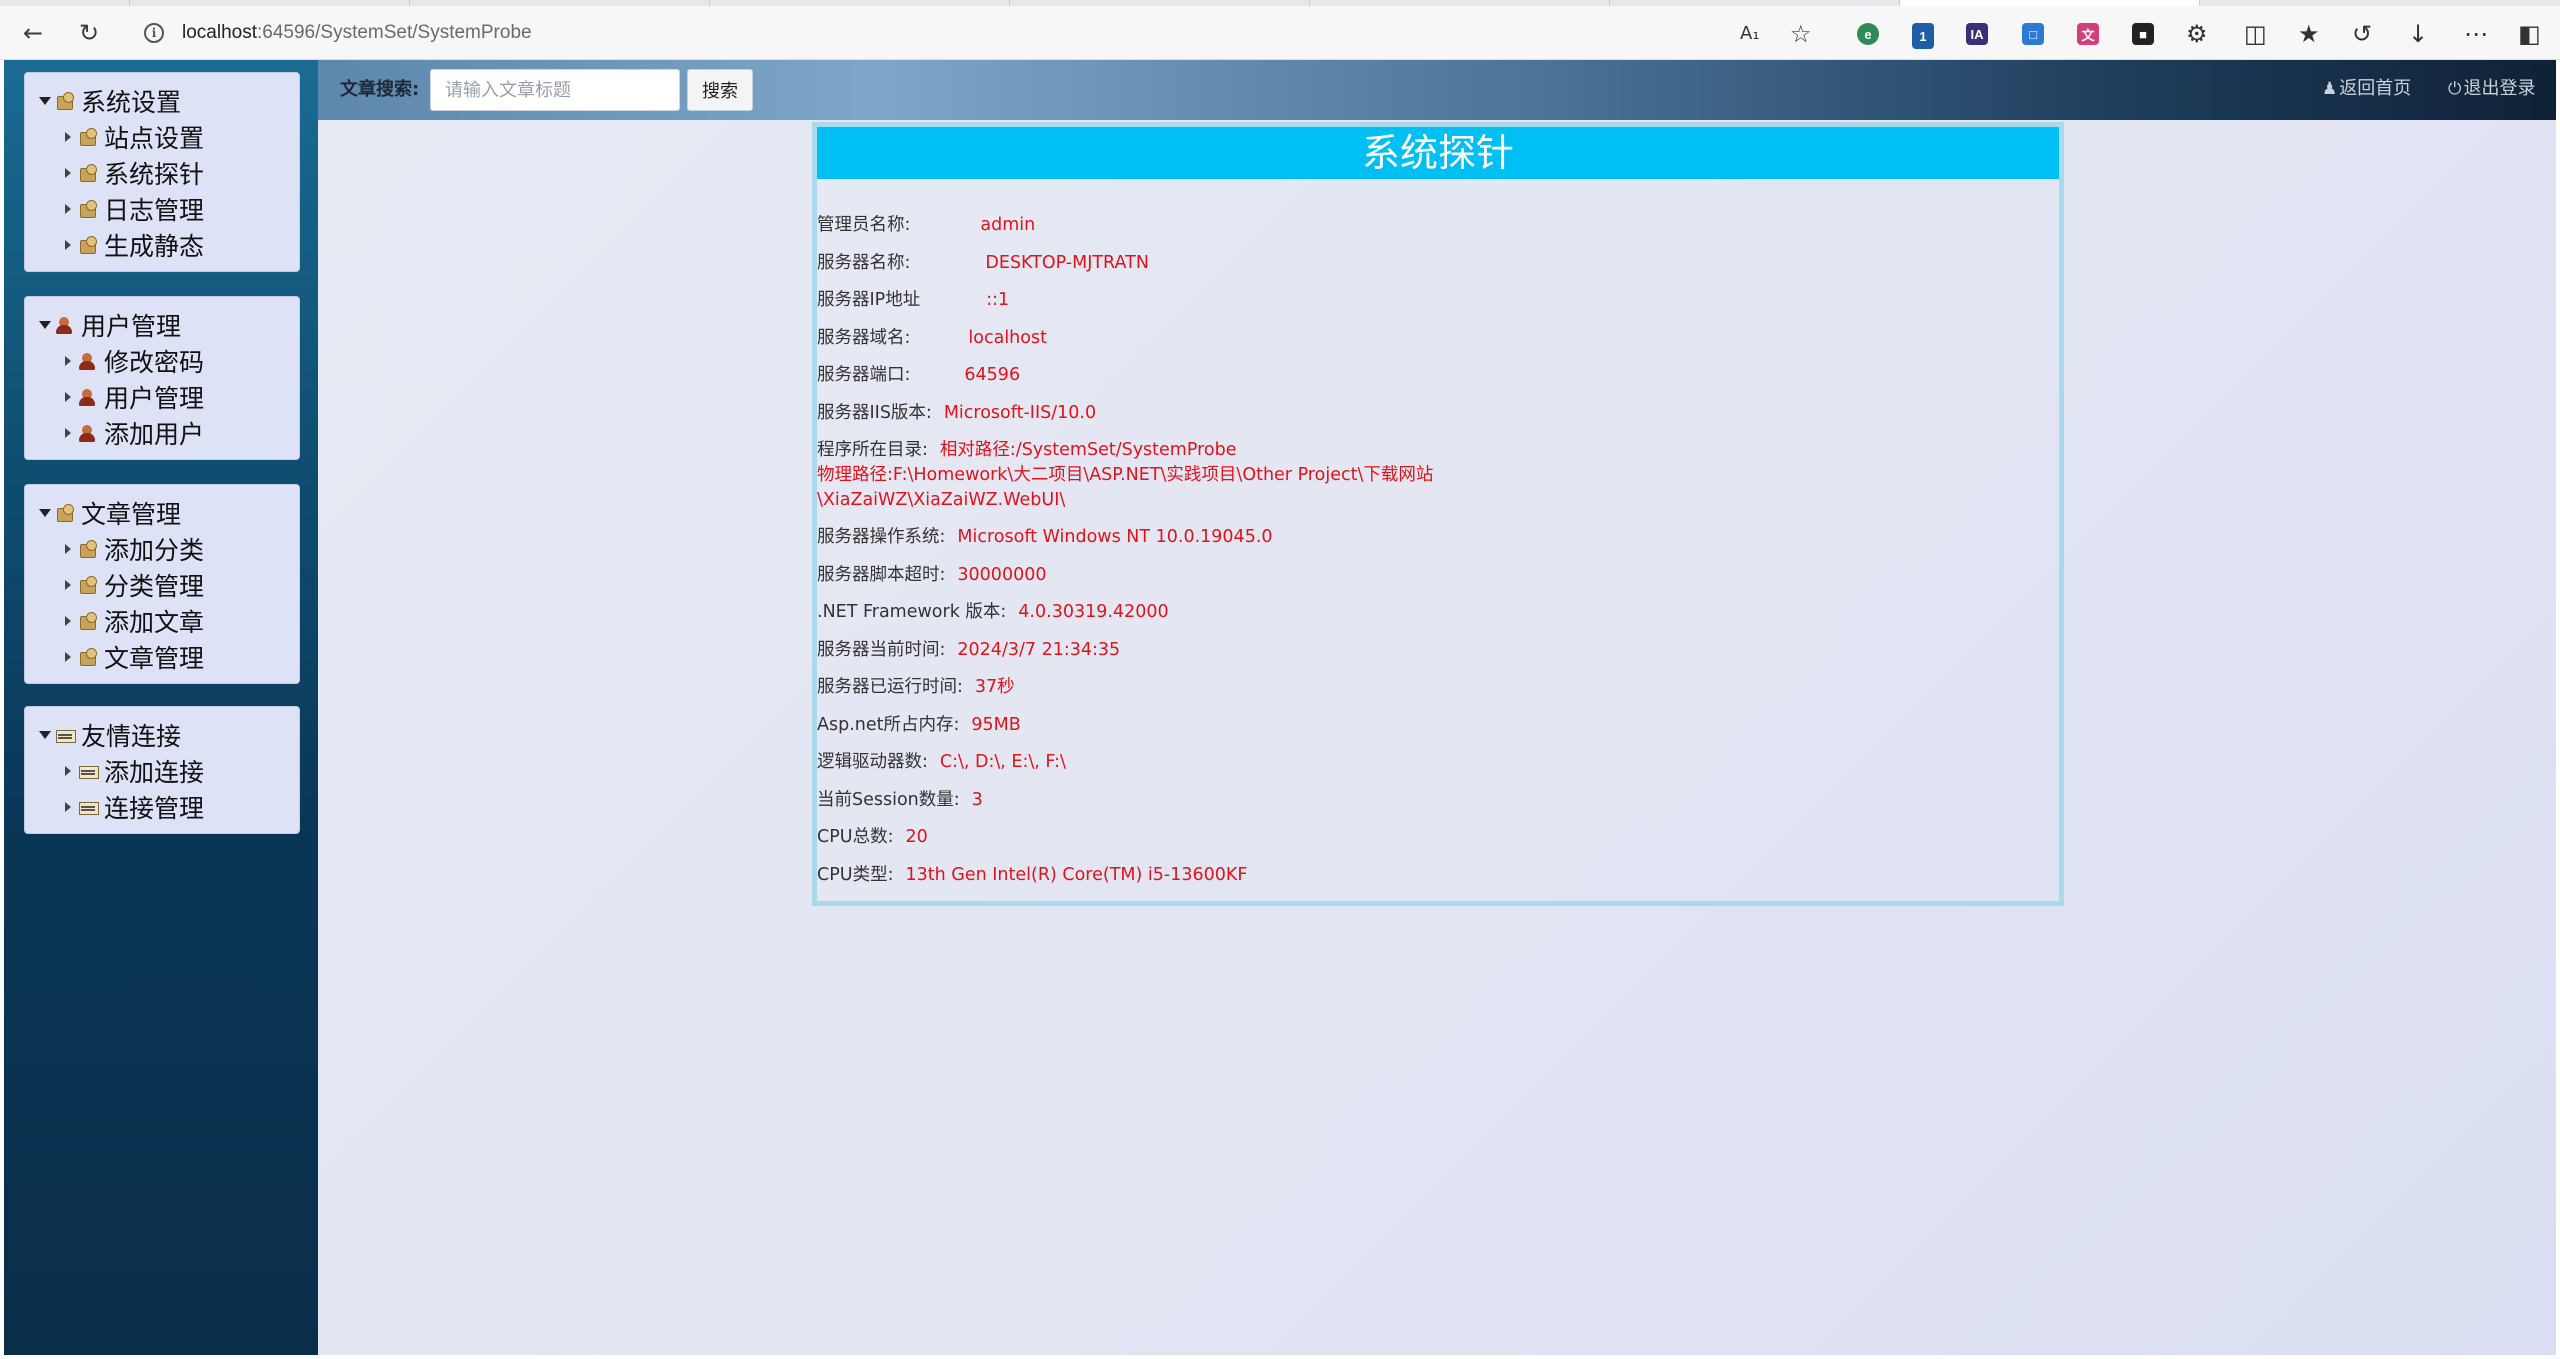 This screenshot has height=1359, width=2560. I want to click on probe-row-server-port: 服务器端口: 64596, so click(918, 375).